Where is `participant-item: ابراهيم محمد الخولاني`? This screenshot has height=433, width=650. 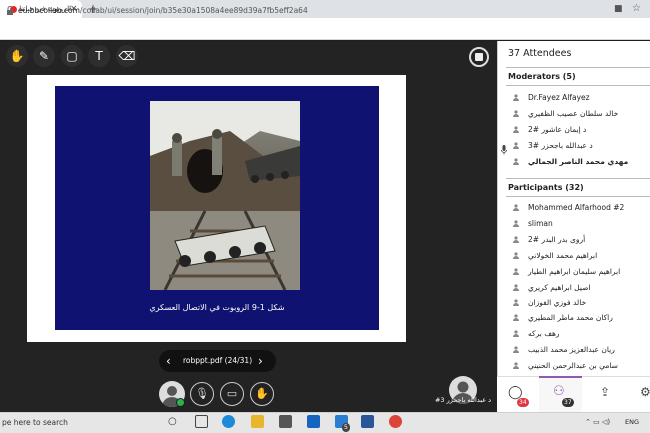 participant-item: ابراهيم محمد الخولاني is located at coordinates (580, 255).